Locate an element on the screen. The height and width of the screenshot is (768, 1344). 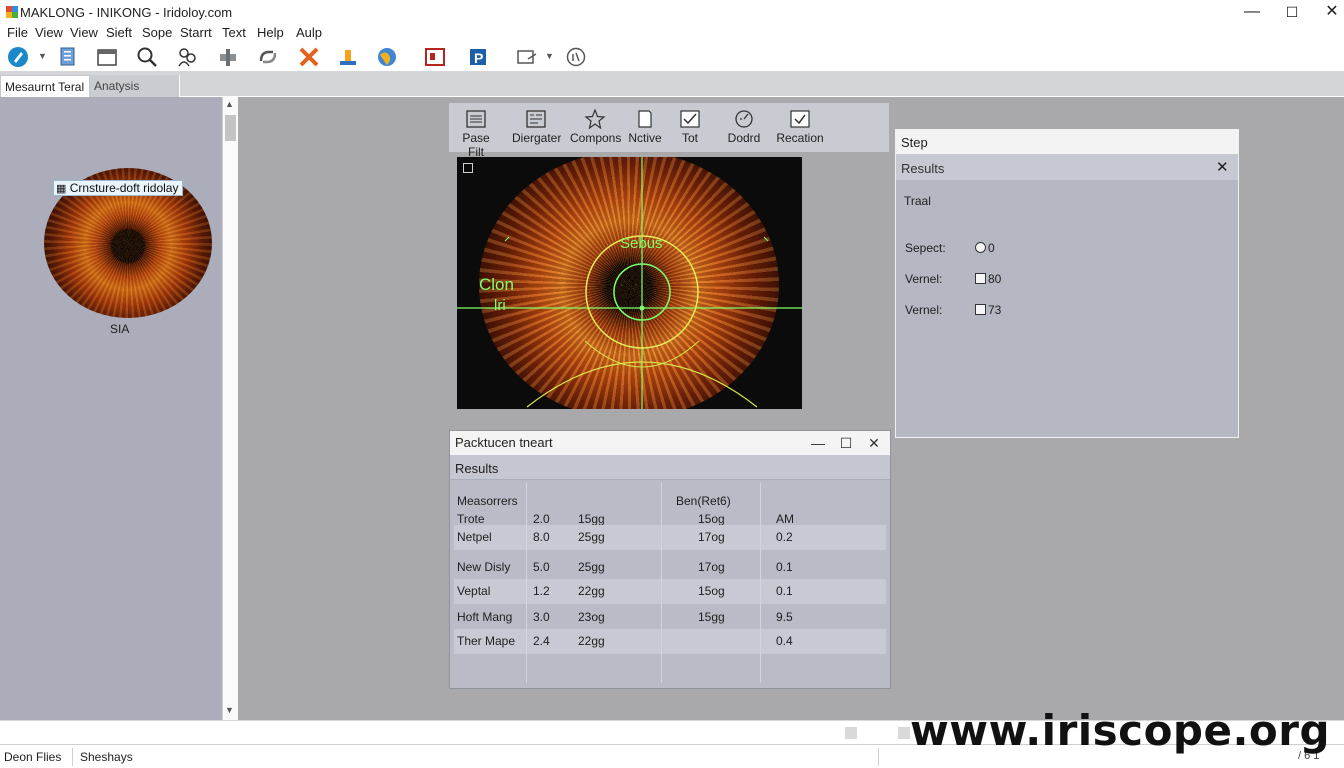
step-panel-header: Step is located at coordinates (1067, 142).